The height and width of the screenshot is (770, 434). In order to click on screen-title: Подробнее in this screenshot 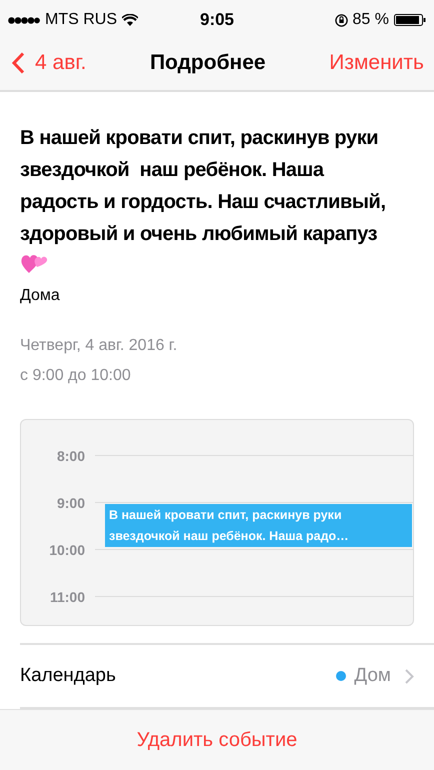, I will do `click(208, 63)`.